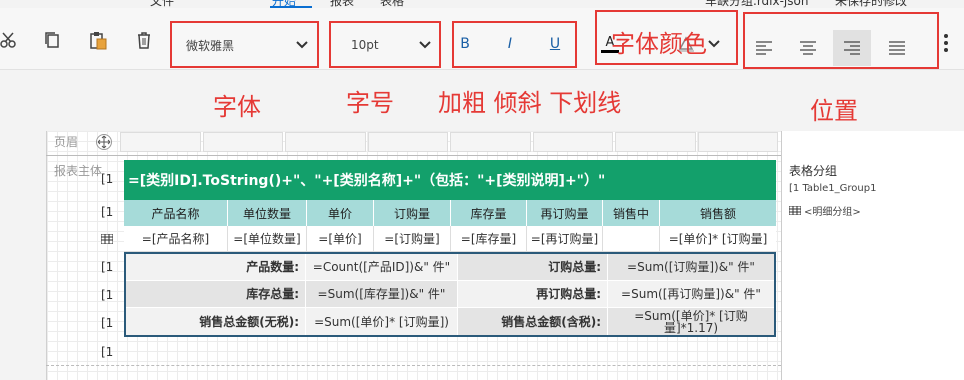  I want to click on annotation-box-style, so click(514, 44).